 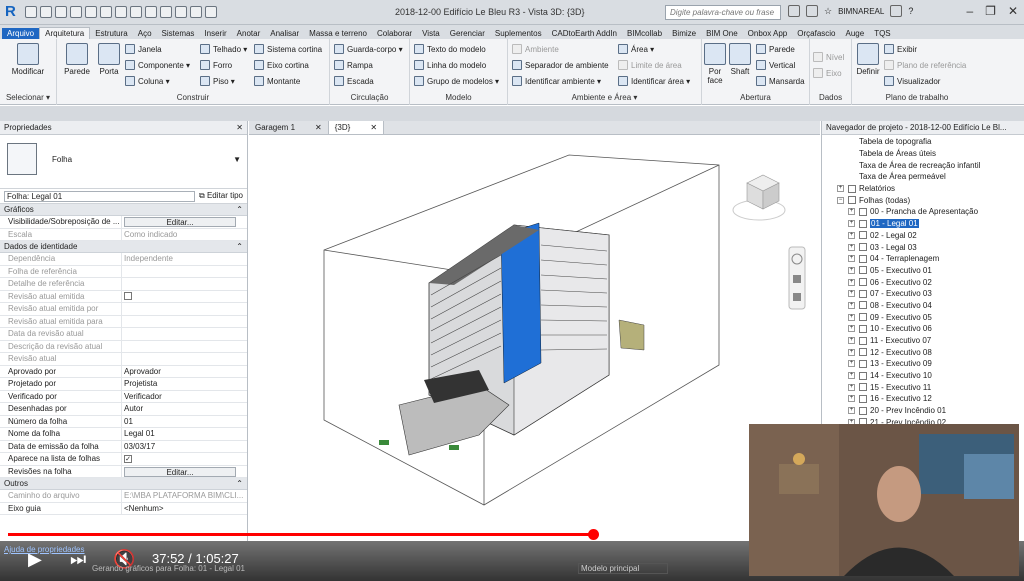 I want to click on property-value: 01, so click(x=184, y=422).